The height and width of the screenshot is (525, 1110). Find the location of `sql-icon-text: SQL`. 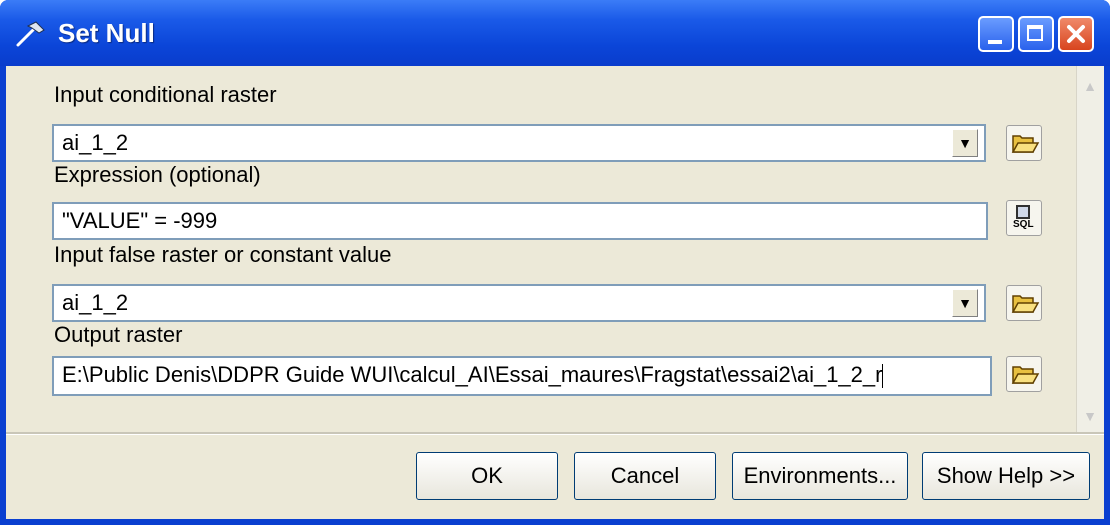

sql-icon-text: SQL is located at coordinates (1023, 224).